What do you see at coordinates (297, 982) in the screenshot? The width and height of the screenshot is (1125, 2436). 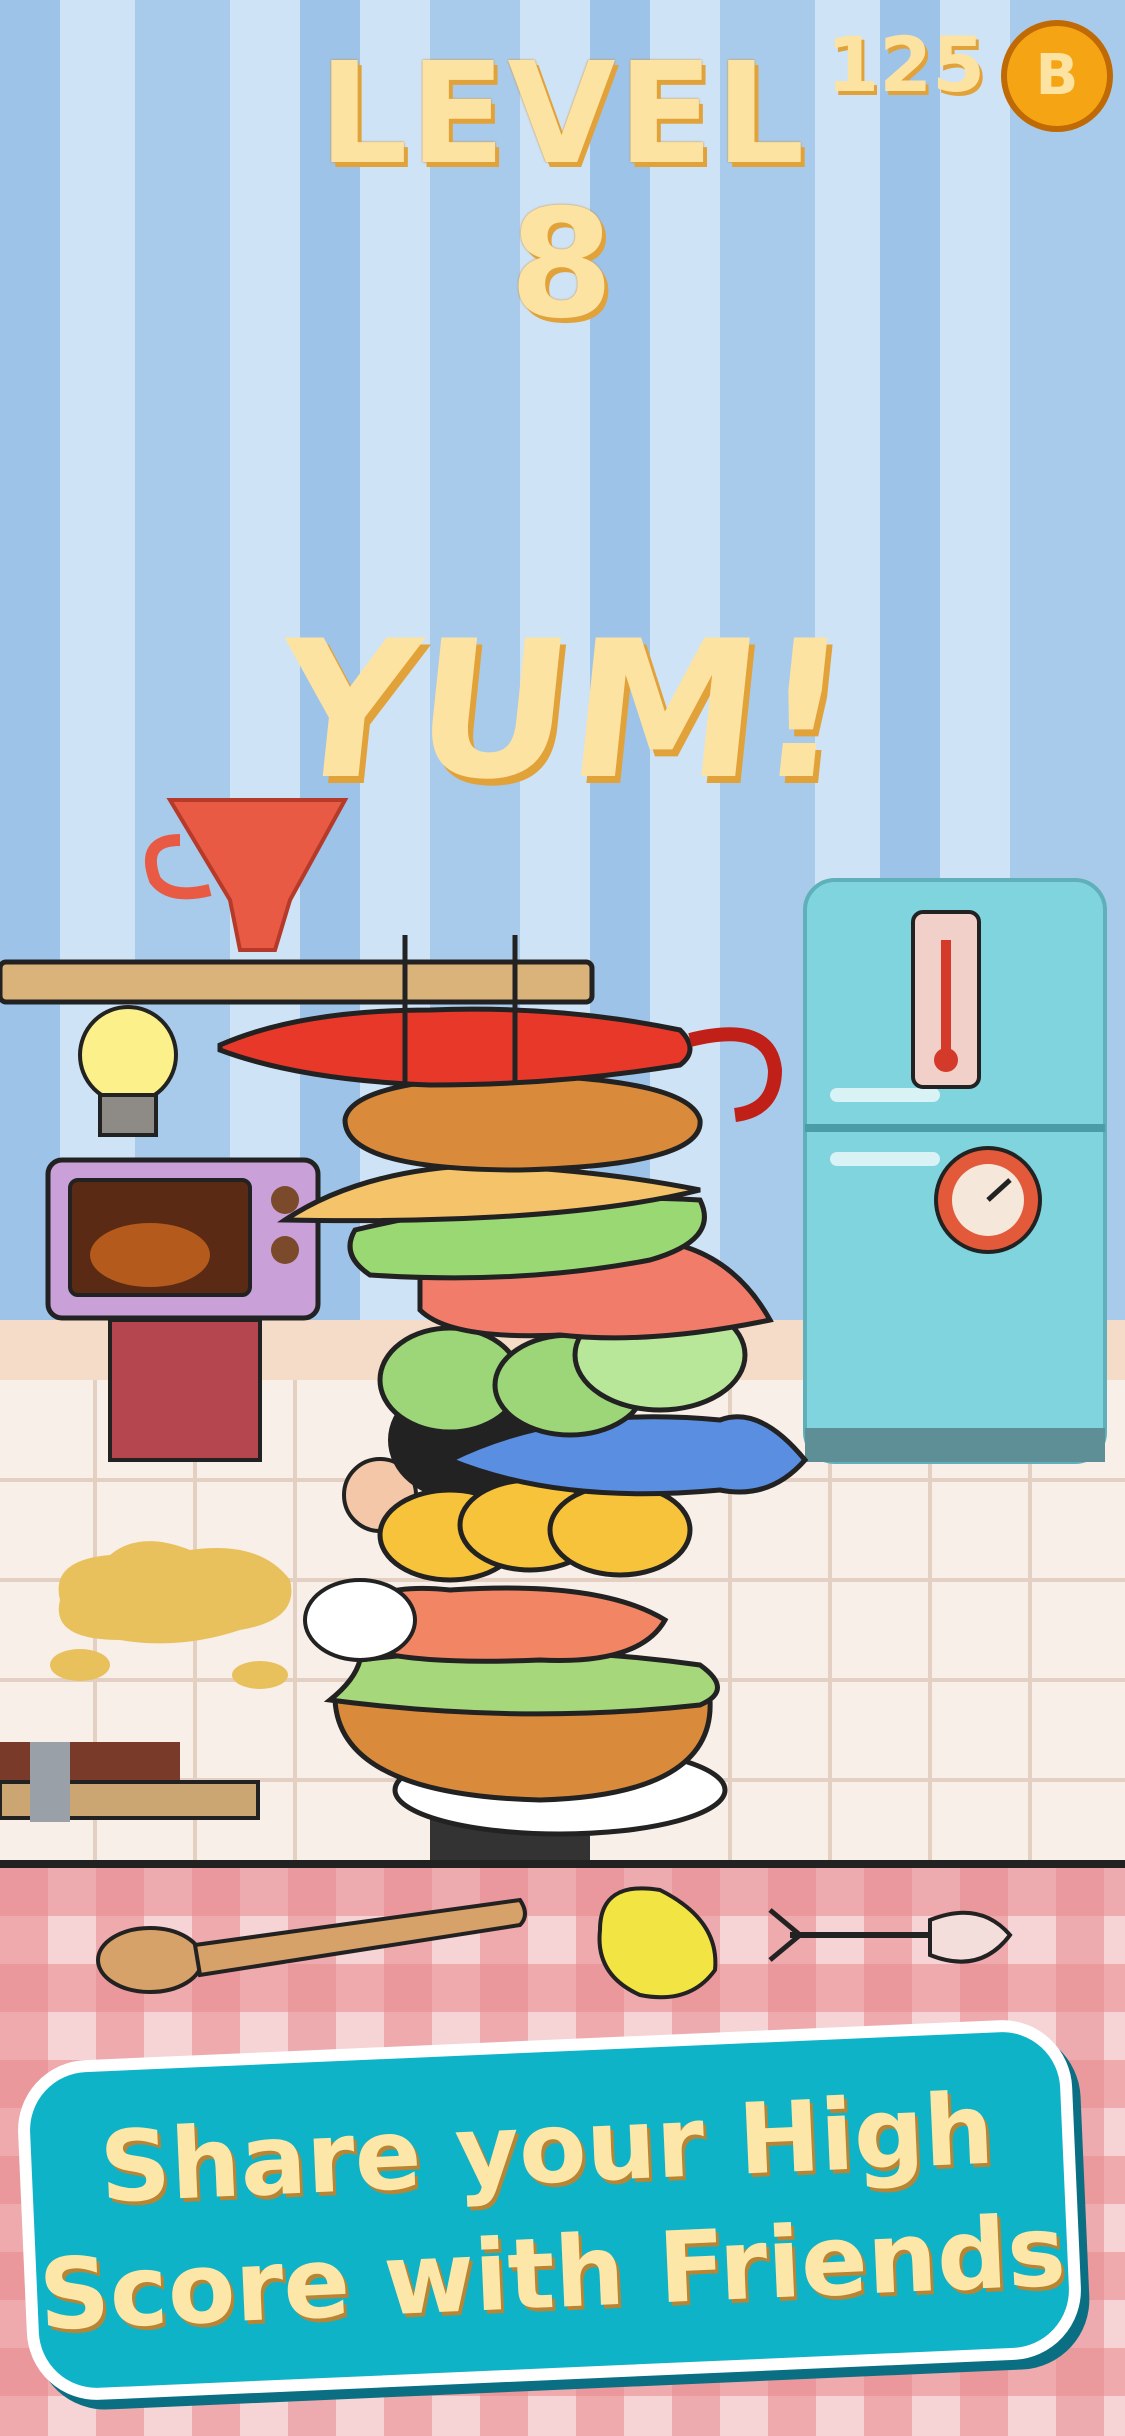 I see `wooden-shelf` at bounding box center [297, 982].